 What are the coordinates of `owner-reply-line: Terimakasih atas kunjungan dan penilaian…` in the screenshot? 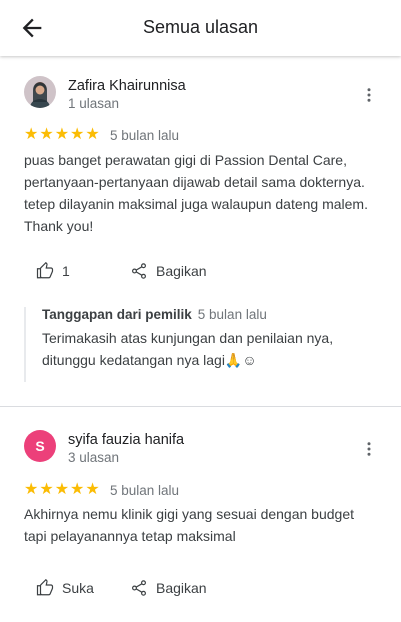 It's located at (188, 338).